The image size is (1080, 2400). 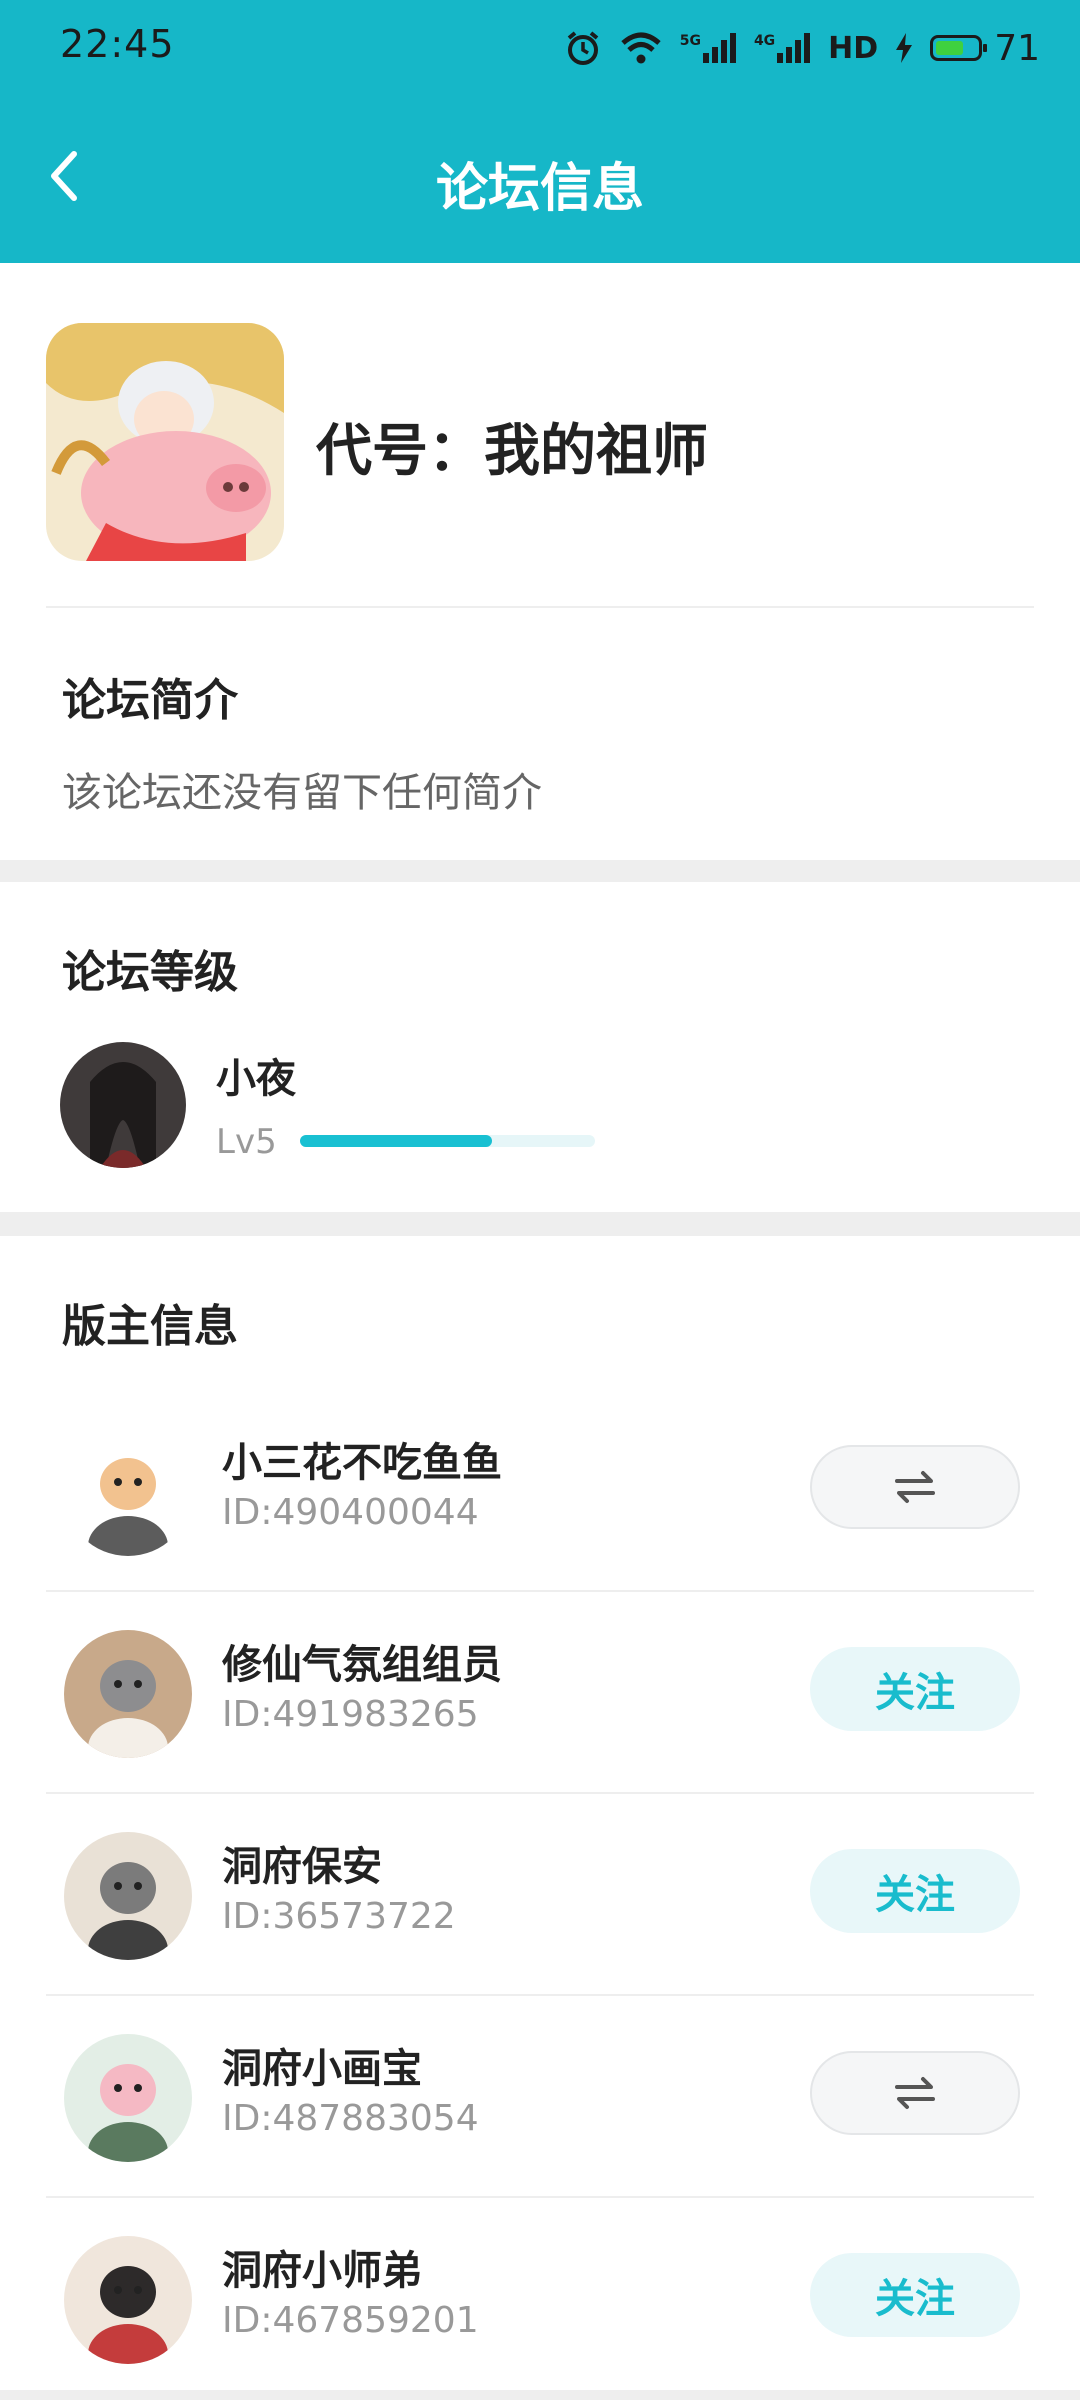 I want to click on level-progress-fill, so click(x=396, y=1141).